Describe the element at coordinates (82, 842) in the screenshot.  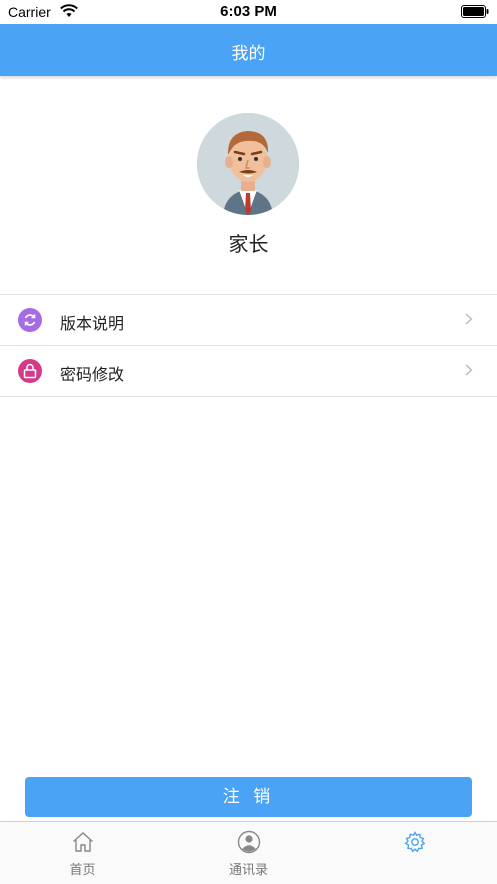
I see `home-icon` at that location.